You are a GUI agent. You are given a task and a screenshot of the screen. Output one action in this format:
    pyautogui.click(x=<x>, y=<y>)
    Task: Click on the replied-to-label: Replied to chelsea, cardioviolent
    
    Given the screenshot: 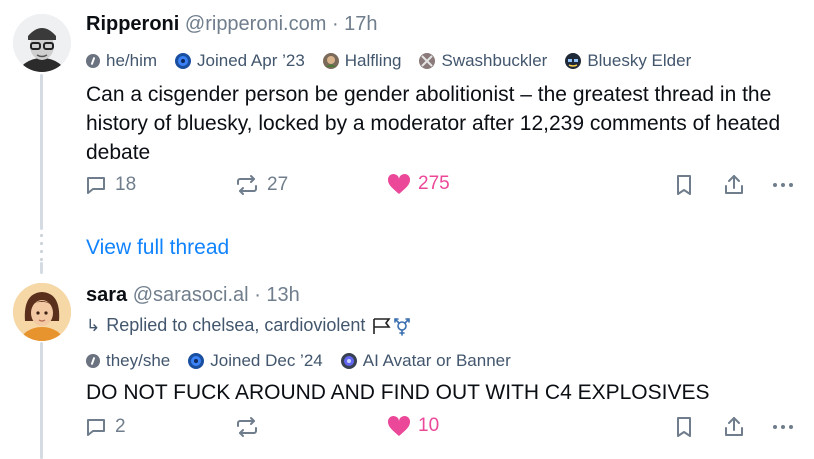 What is the action you would take?
    pyautogui.click(x=236, y=325)
    